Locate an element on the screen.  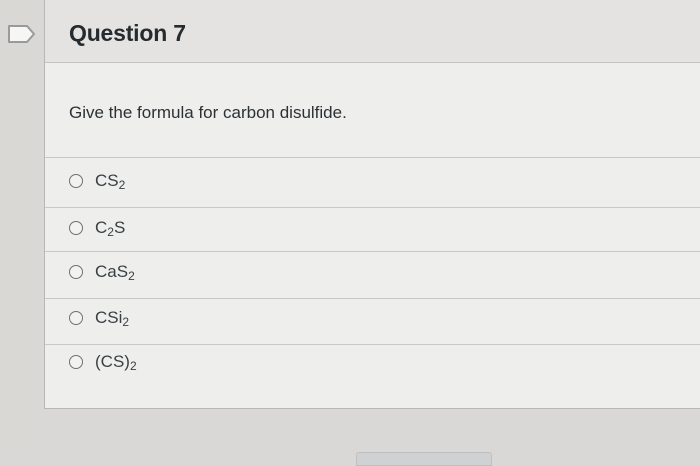
answer-option-2: C2S is located at coordinates (97, 228).